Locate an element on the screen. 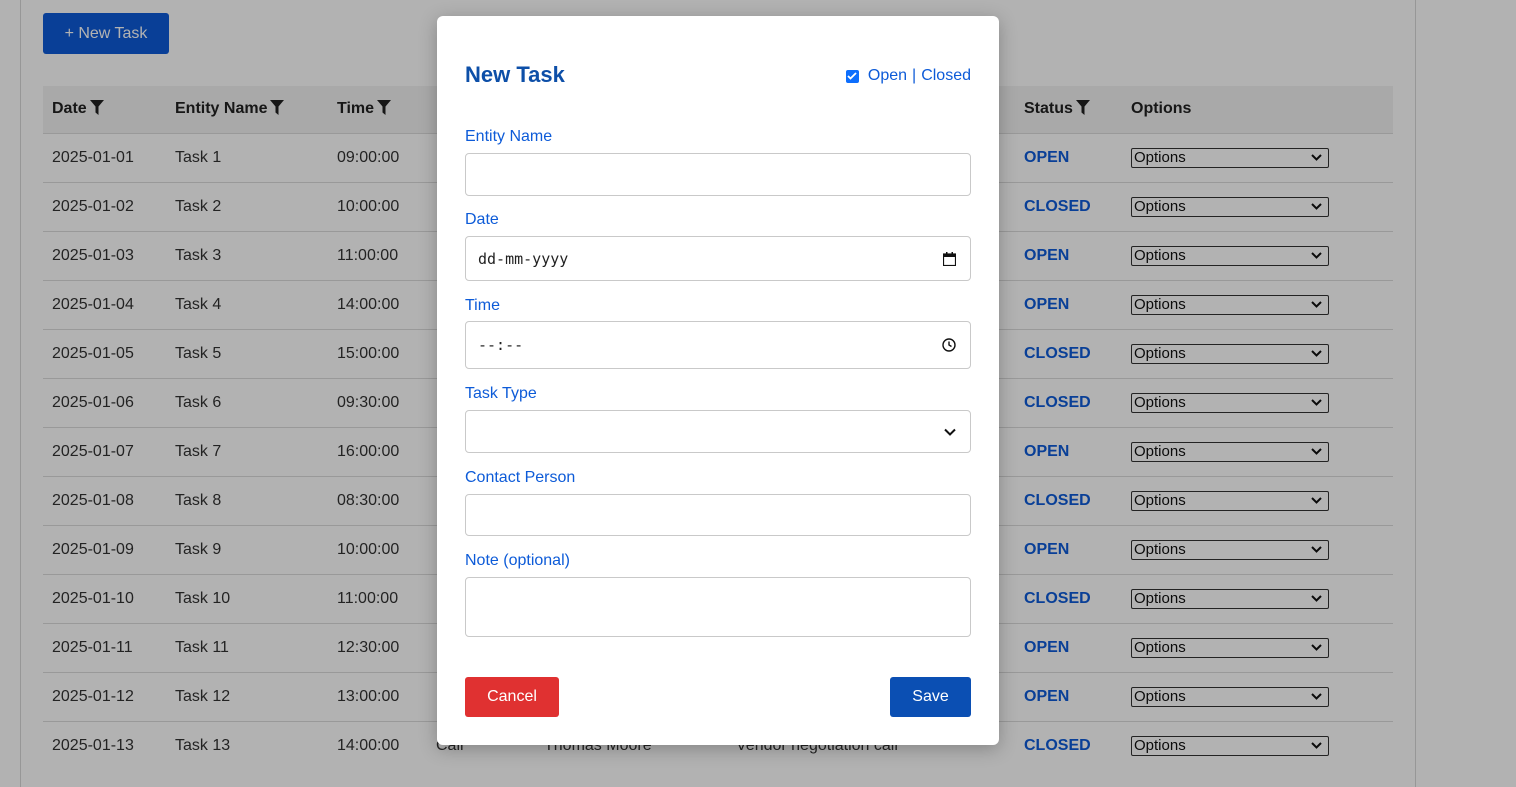 The height and width of the screenshot is (787, 1516). entity-name-label: Entity Name is located at coordinates (509, 136).